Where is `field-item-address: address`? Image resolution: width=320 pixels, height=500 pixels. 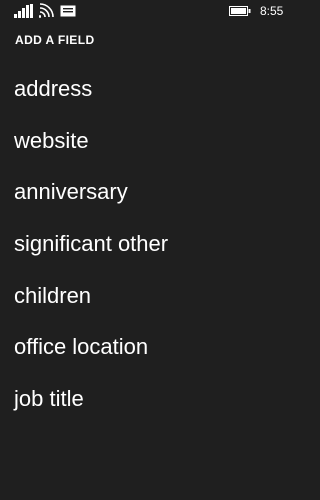
field-item-address: address is located at coordinates (150, 96).